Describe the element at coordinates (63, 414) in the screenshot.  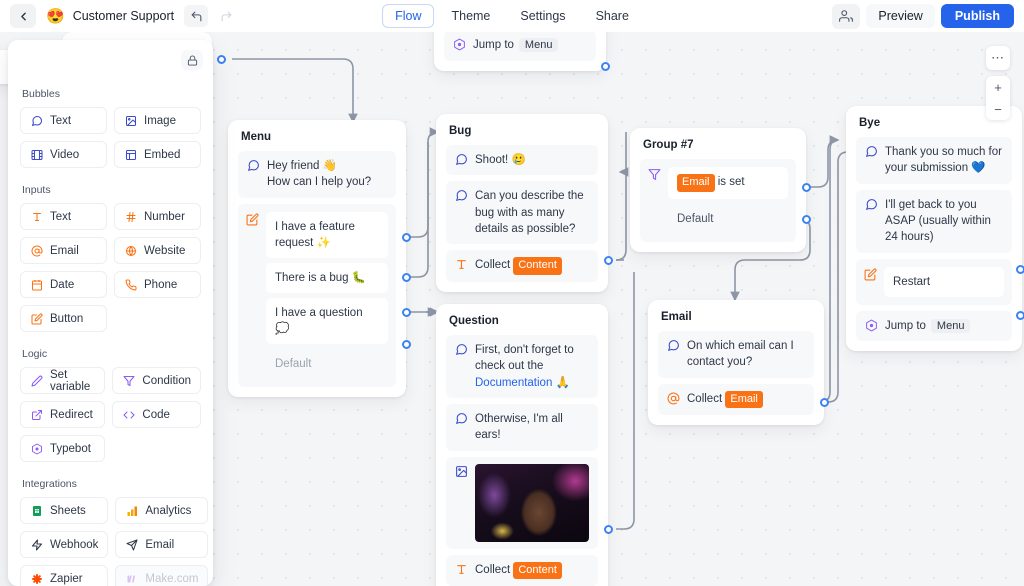
I see `sidebar-block-redirect: Redirect` at that location.